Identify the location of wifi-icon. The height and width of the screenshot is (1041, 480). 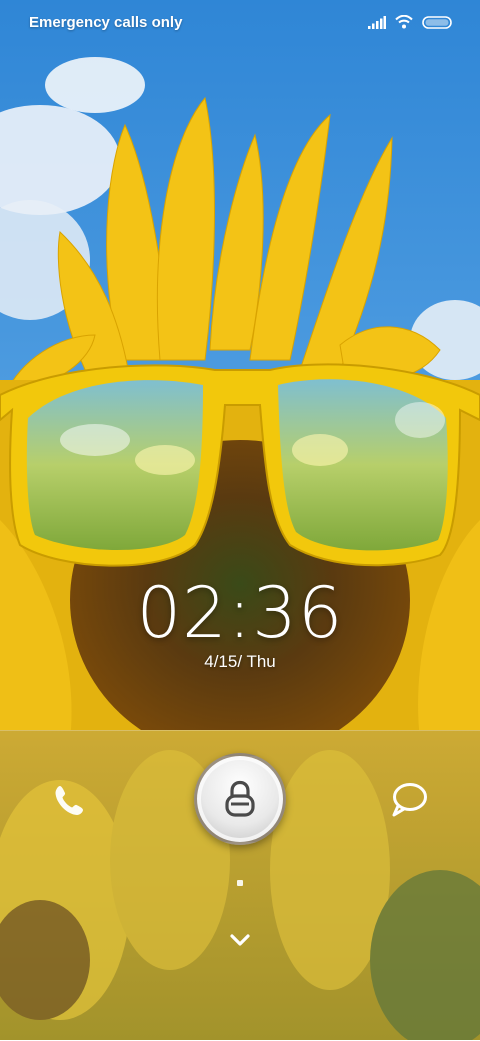
(404, 22).